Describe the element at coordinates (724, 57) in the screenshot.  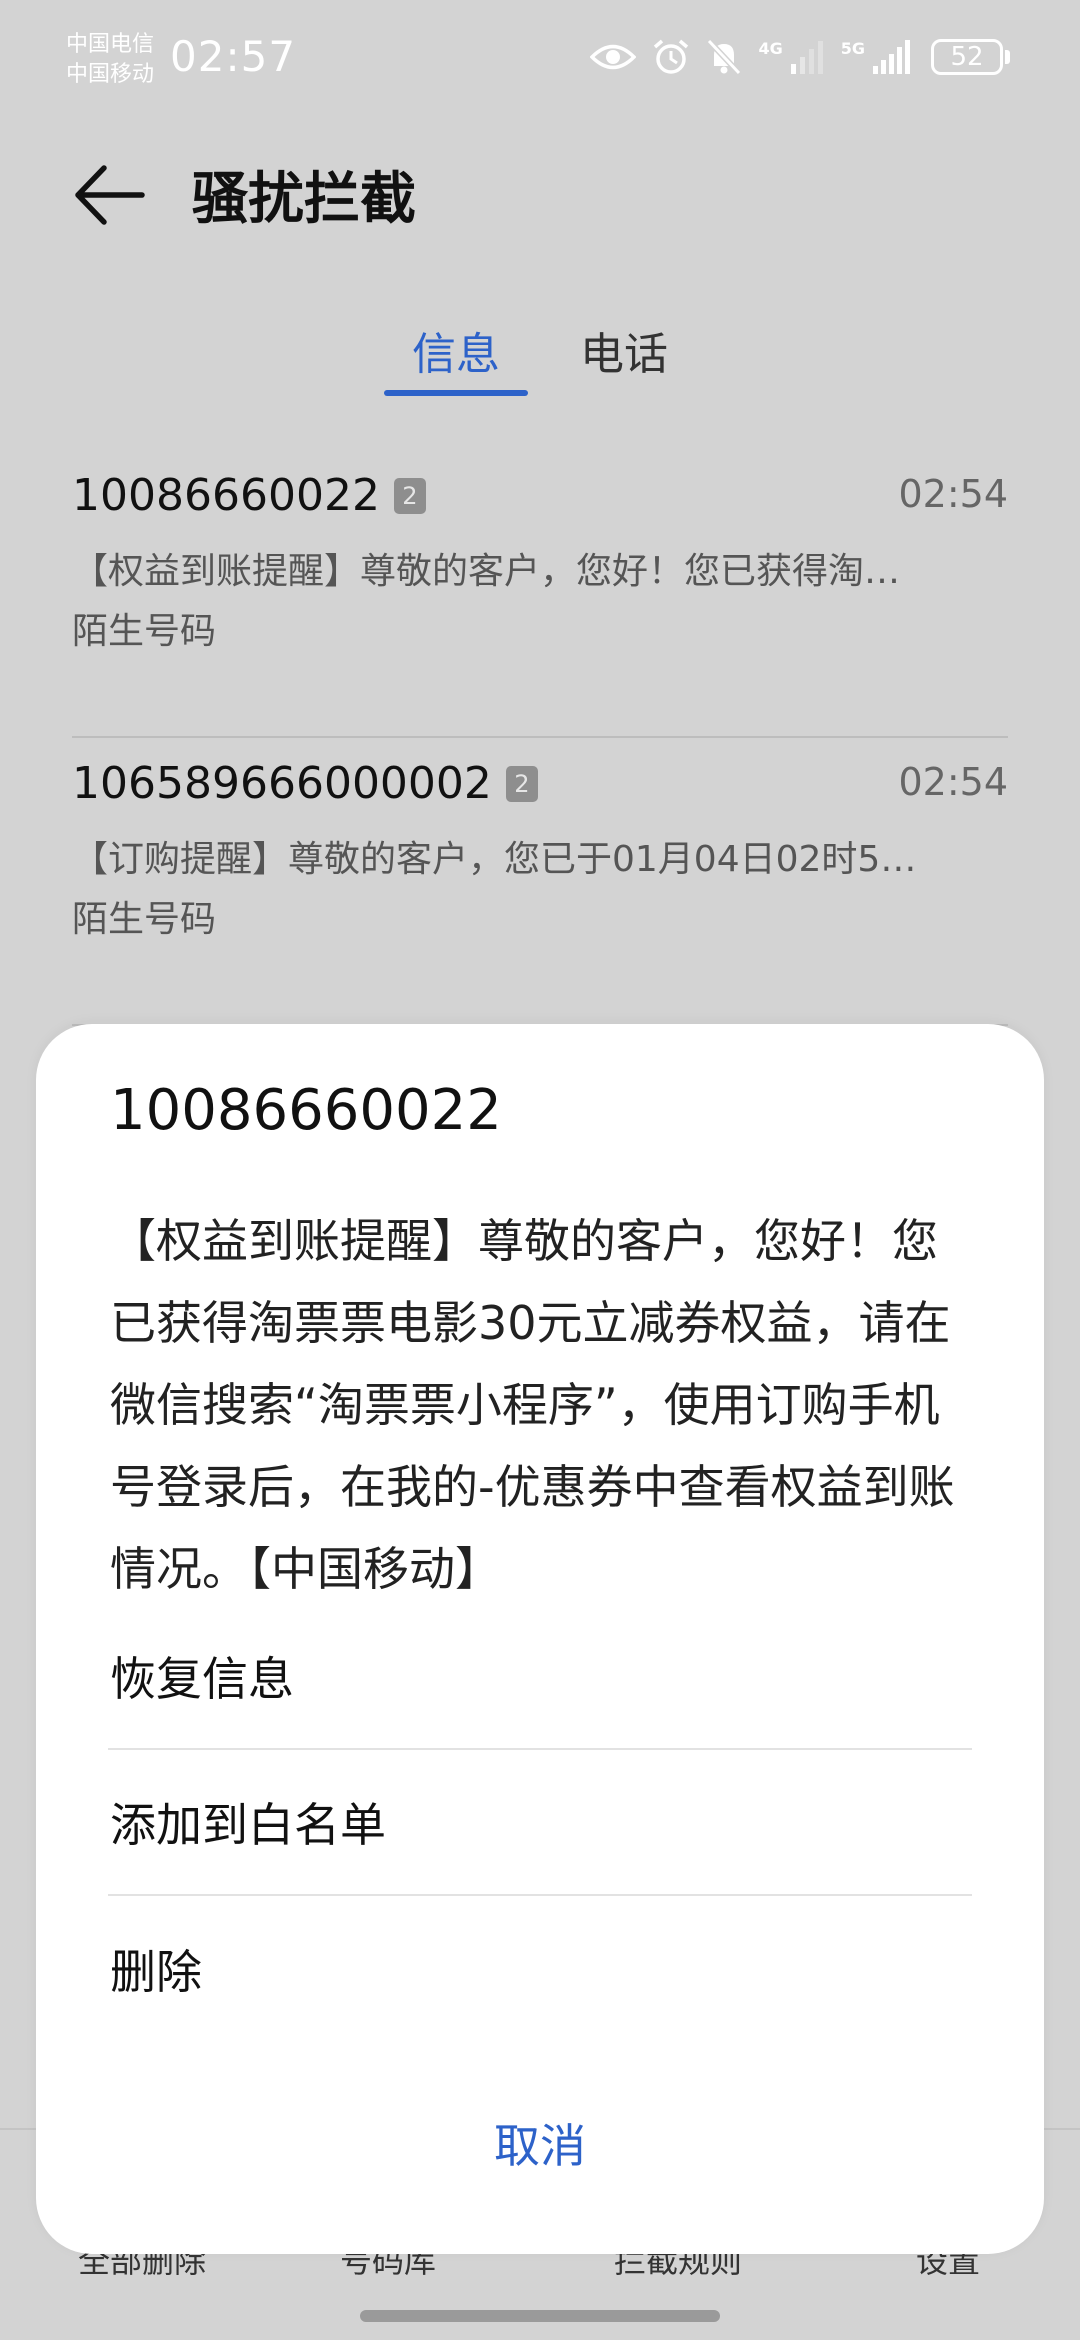
I see `mute-bell-icon` at that location.